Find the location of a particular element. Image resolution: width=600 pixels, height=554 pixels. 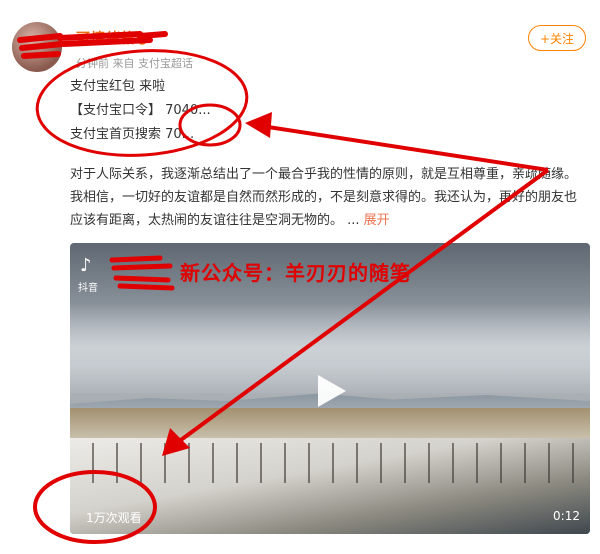

video-overlay-title: 新公众号：羊刃刃的随笔 is located at coordinates (295, 273).